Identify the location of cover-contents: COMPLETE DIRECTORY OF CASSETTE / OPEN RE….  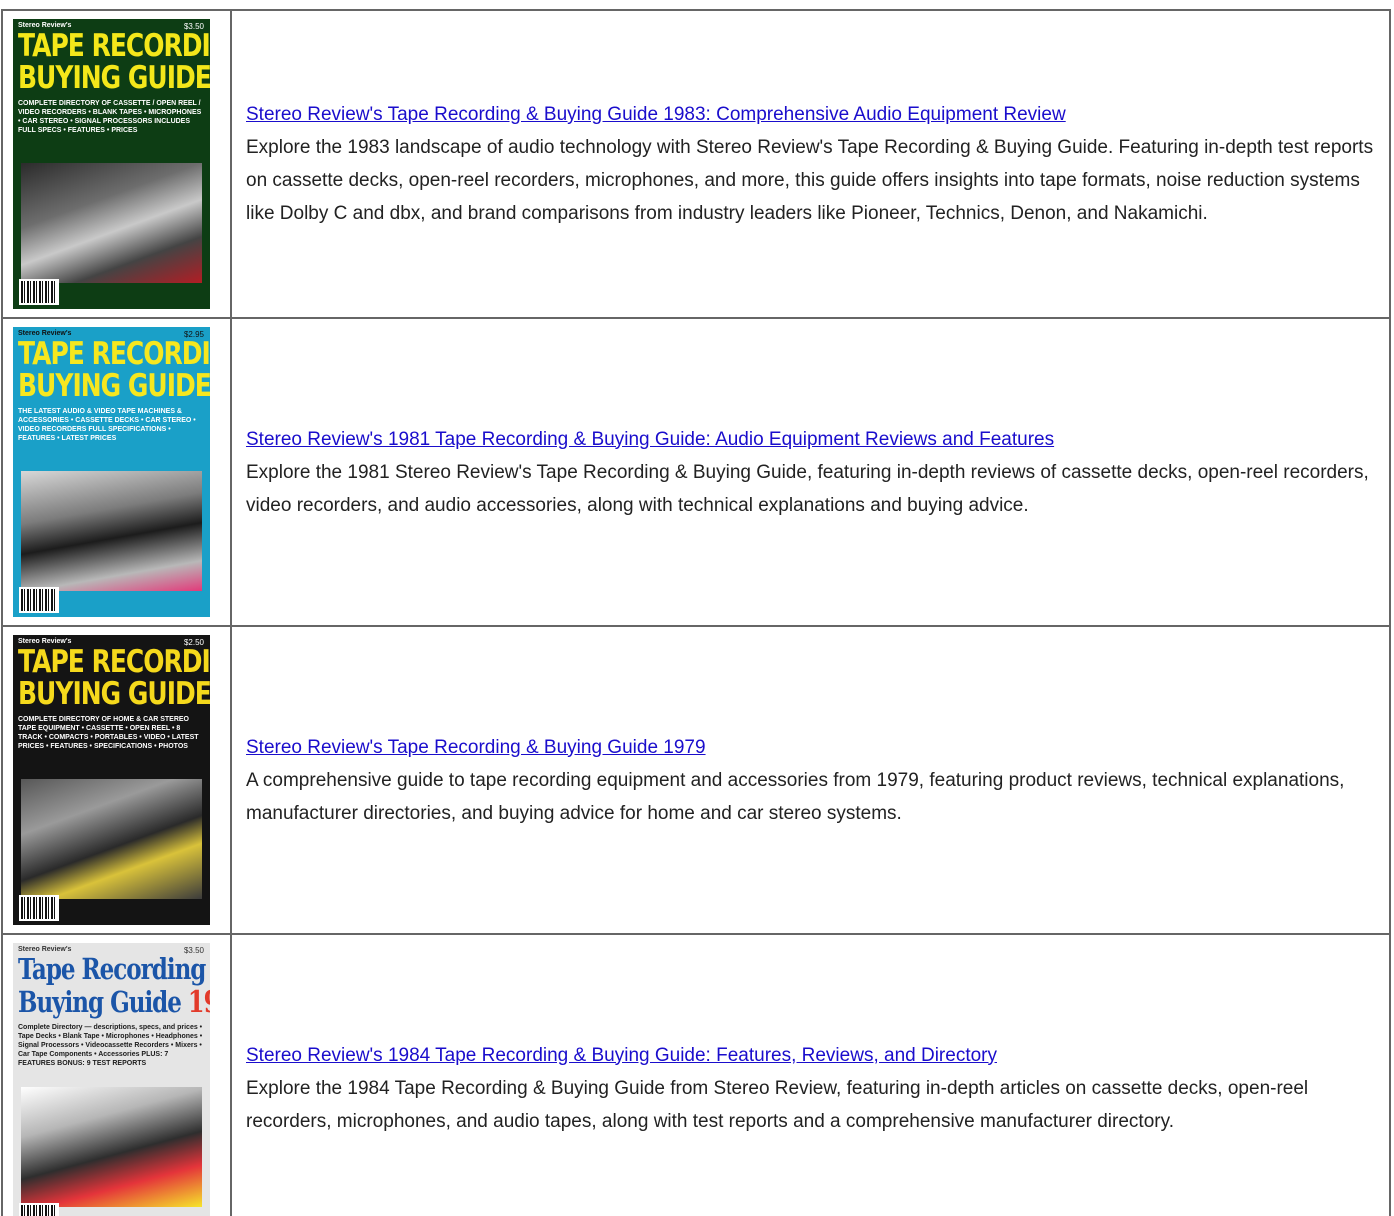
(110, 117).